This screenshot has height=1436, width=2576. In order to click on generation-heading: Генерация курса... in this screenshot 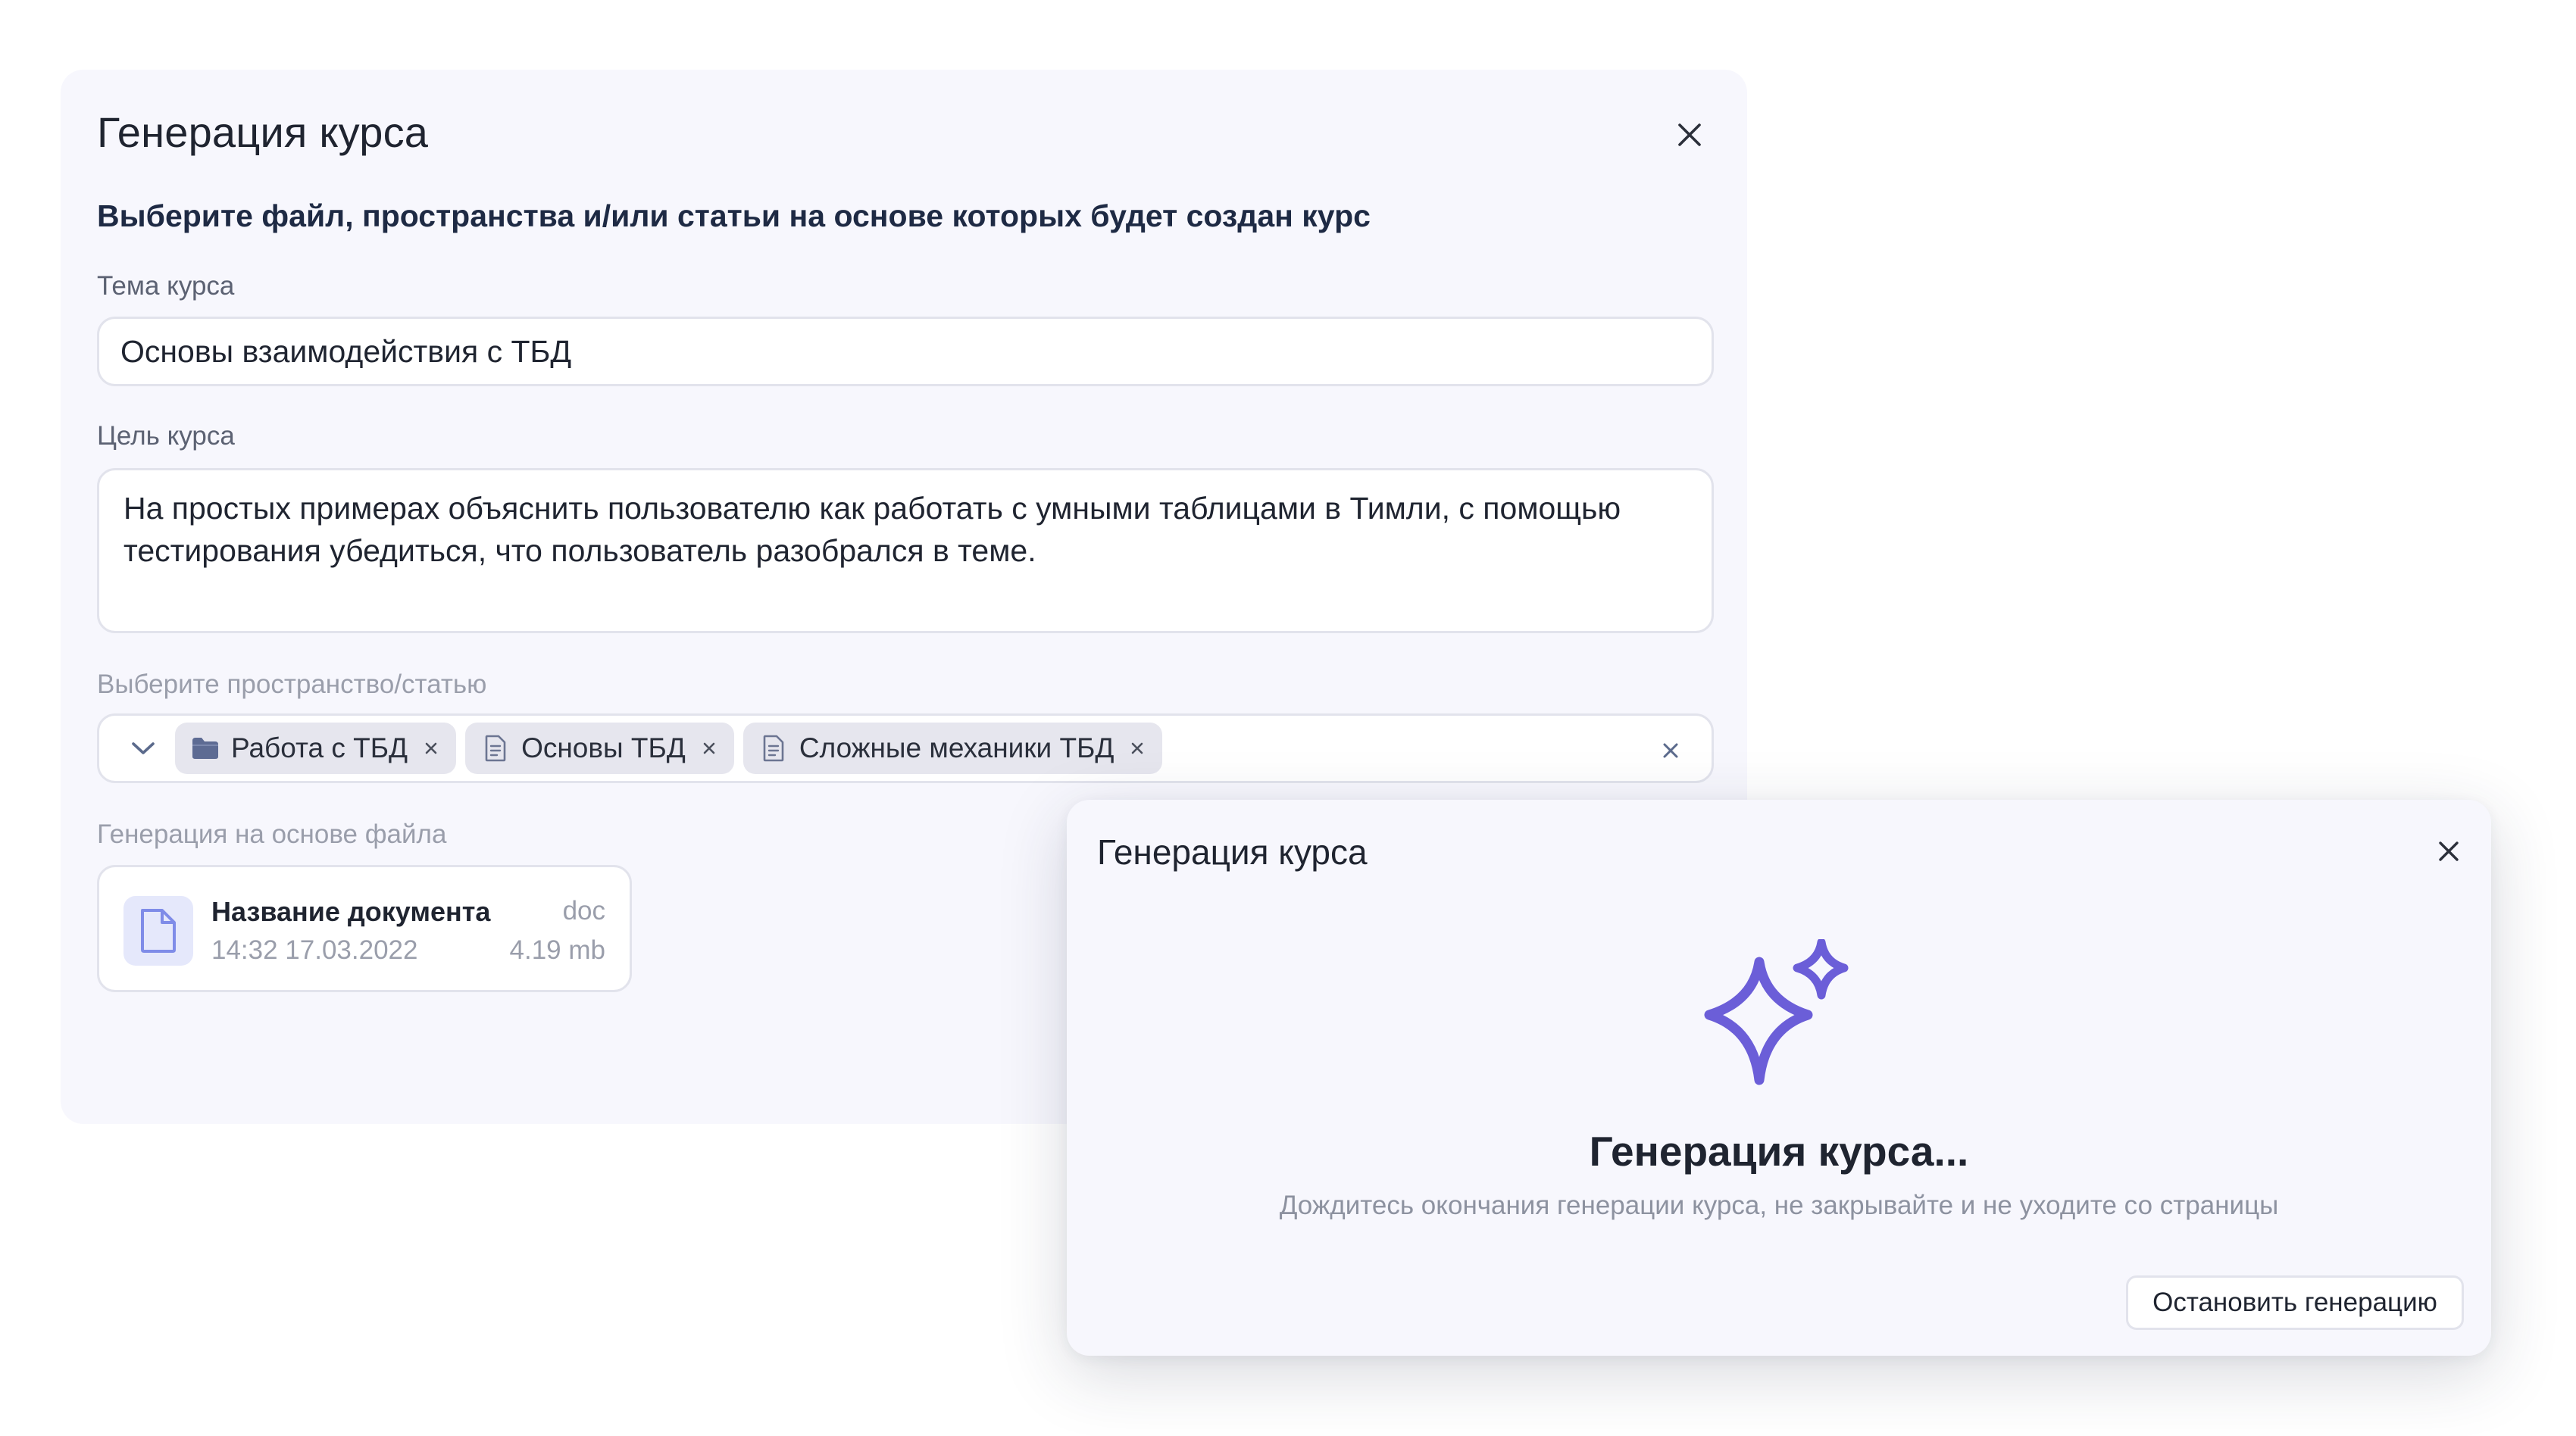, I will do `click(1779, 1151)`.